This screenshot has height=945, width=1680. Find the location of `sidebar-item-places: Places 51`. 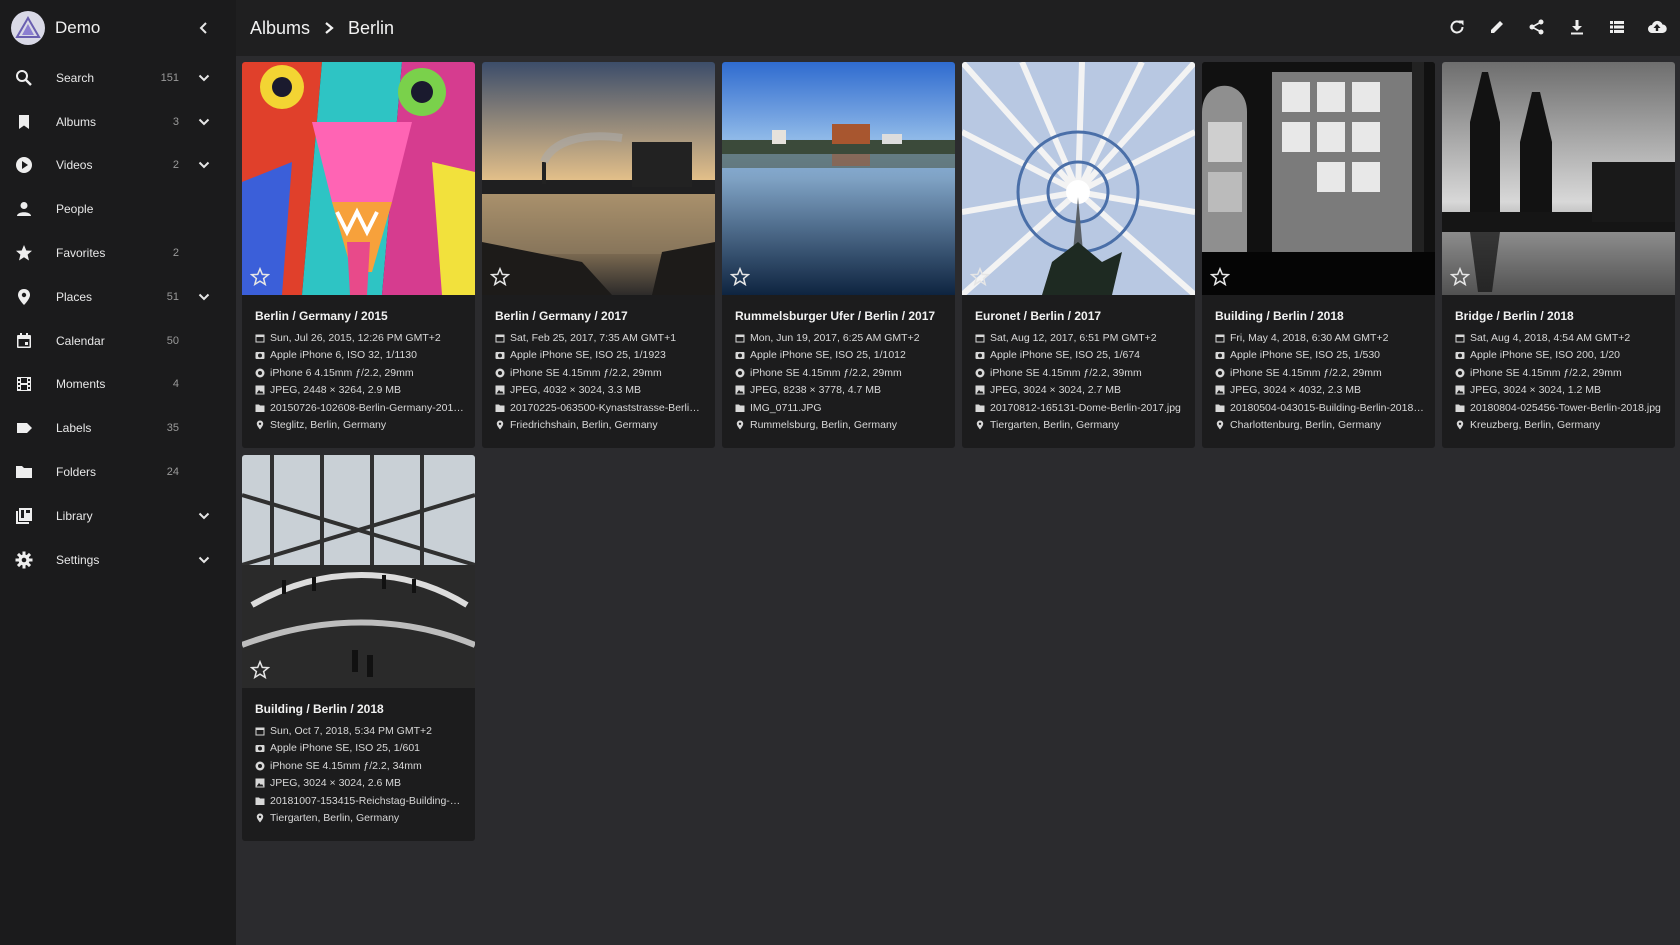

sidebar-item-places: Places 51 is located at coordinates (118, 297).